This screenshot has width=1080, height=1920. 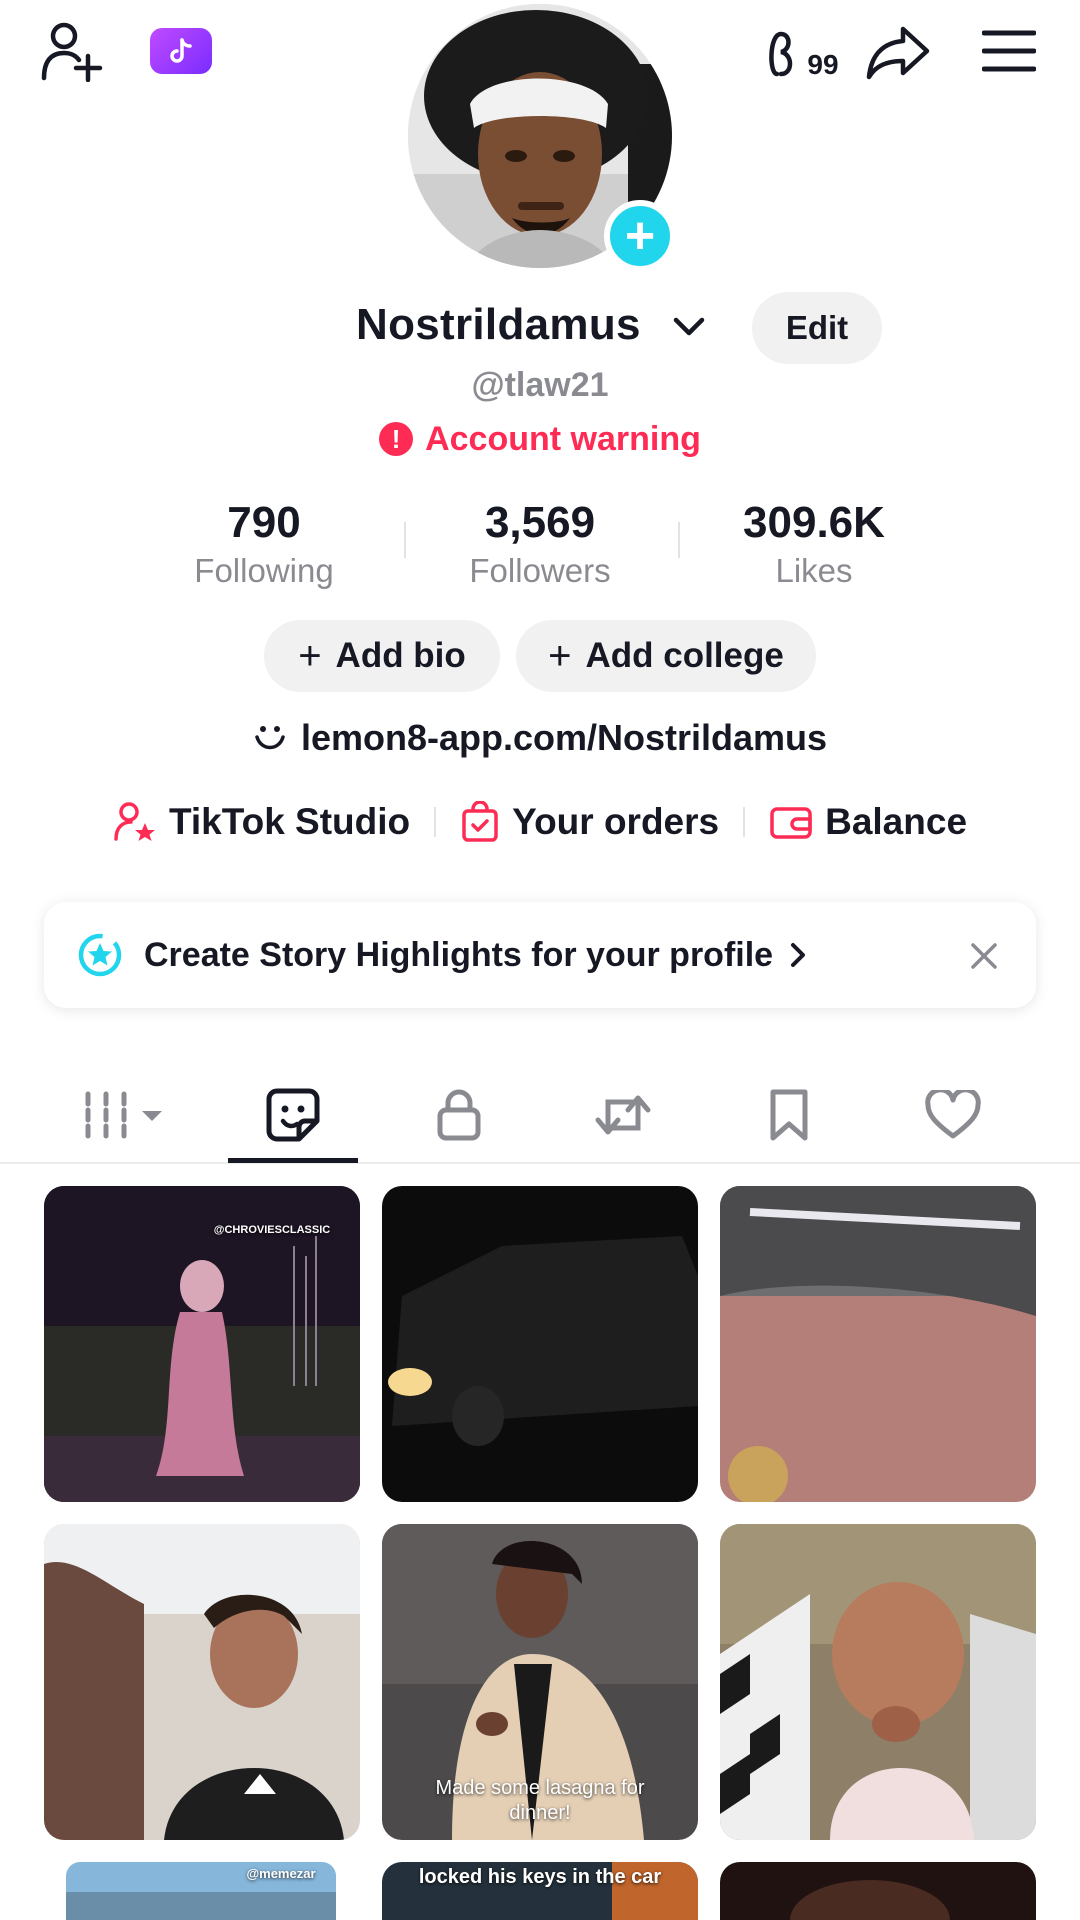 I want to click on tab-favorites, so click(x=789, y=1115).